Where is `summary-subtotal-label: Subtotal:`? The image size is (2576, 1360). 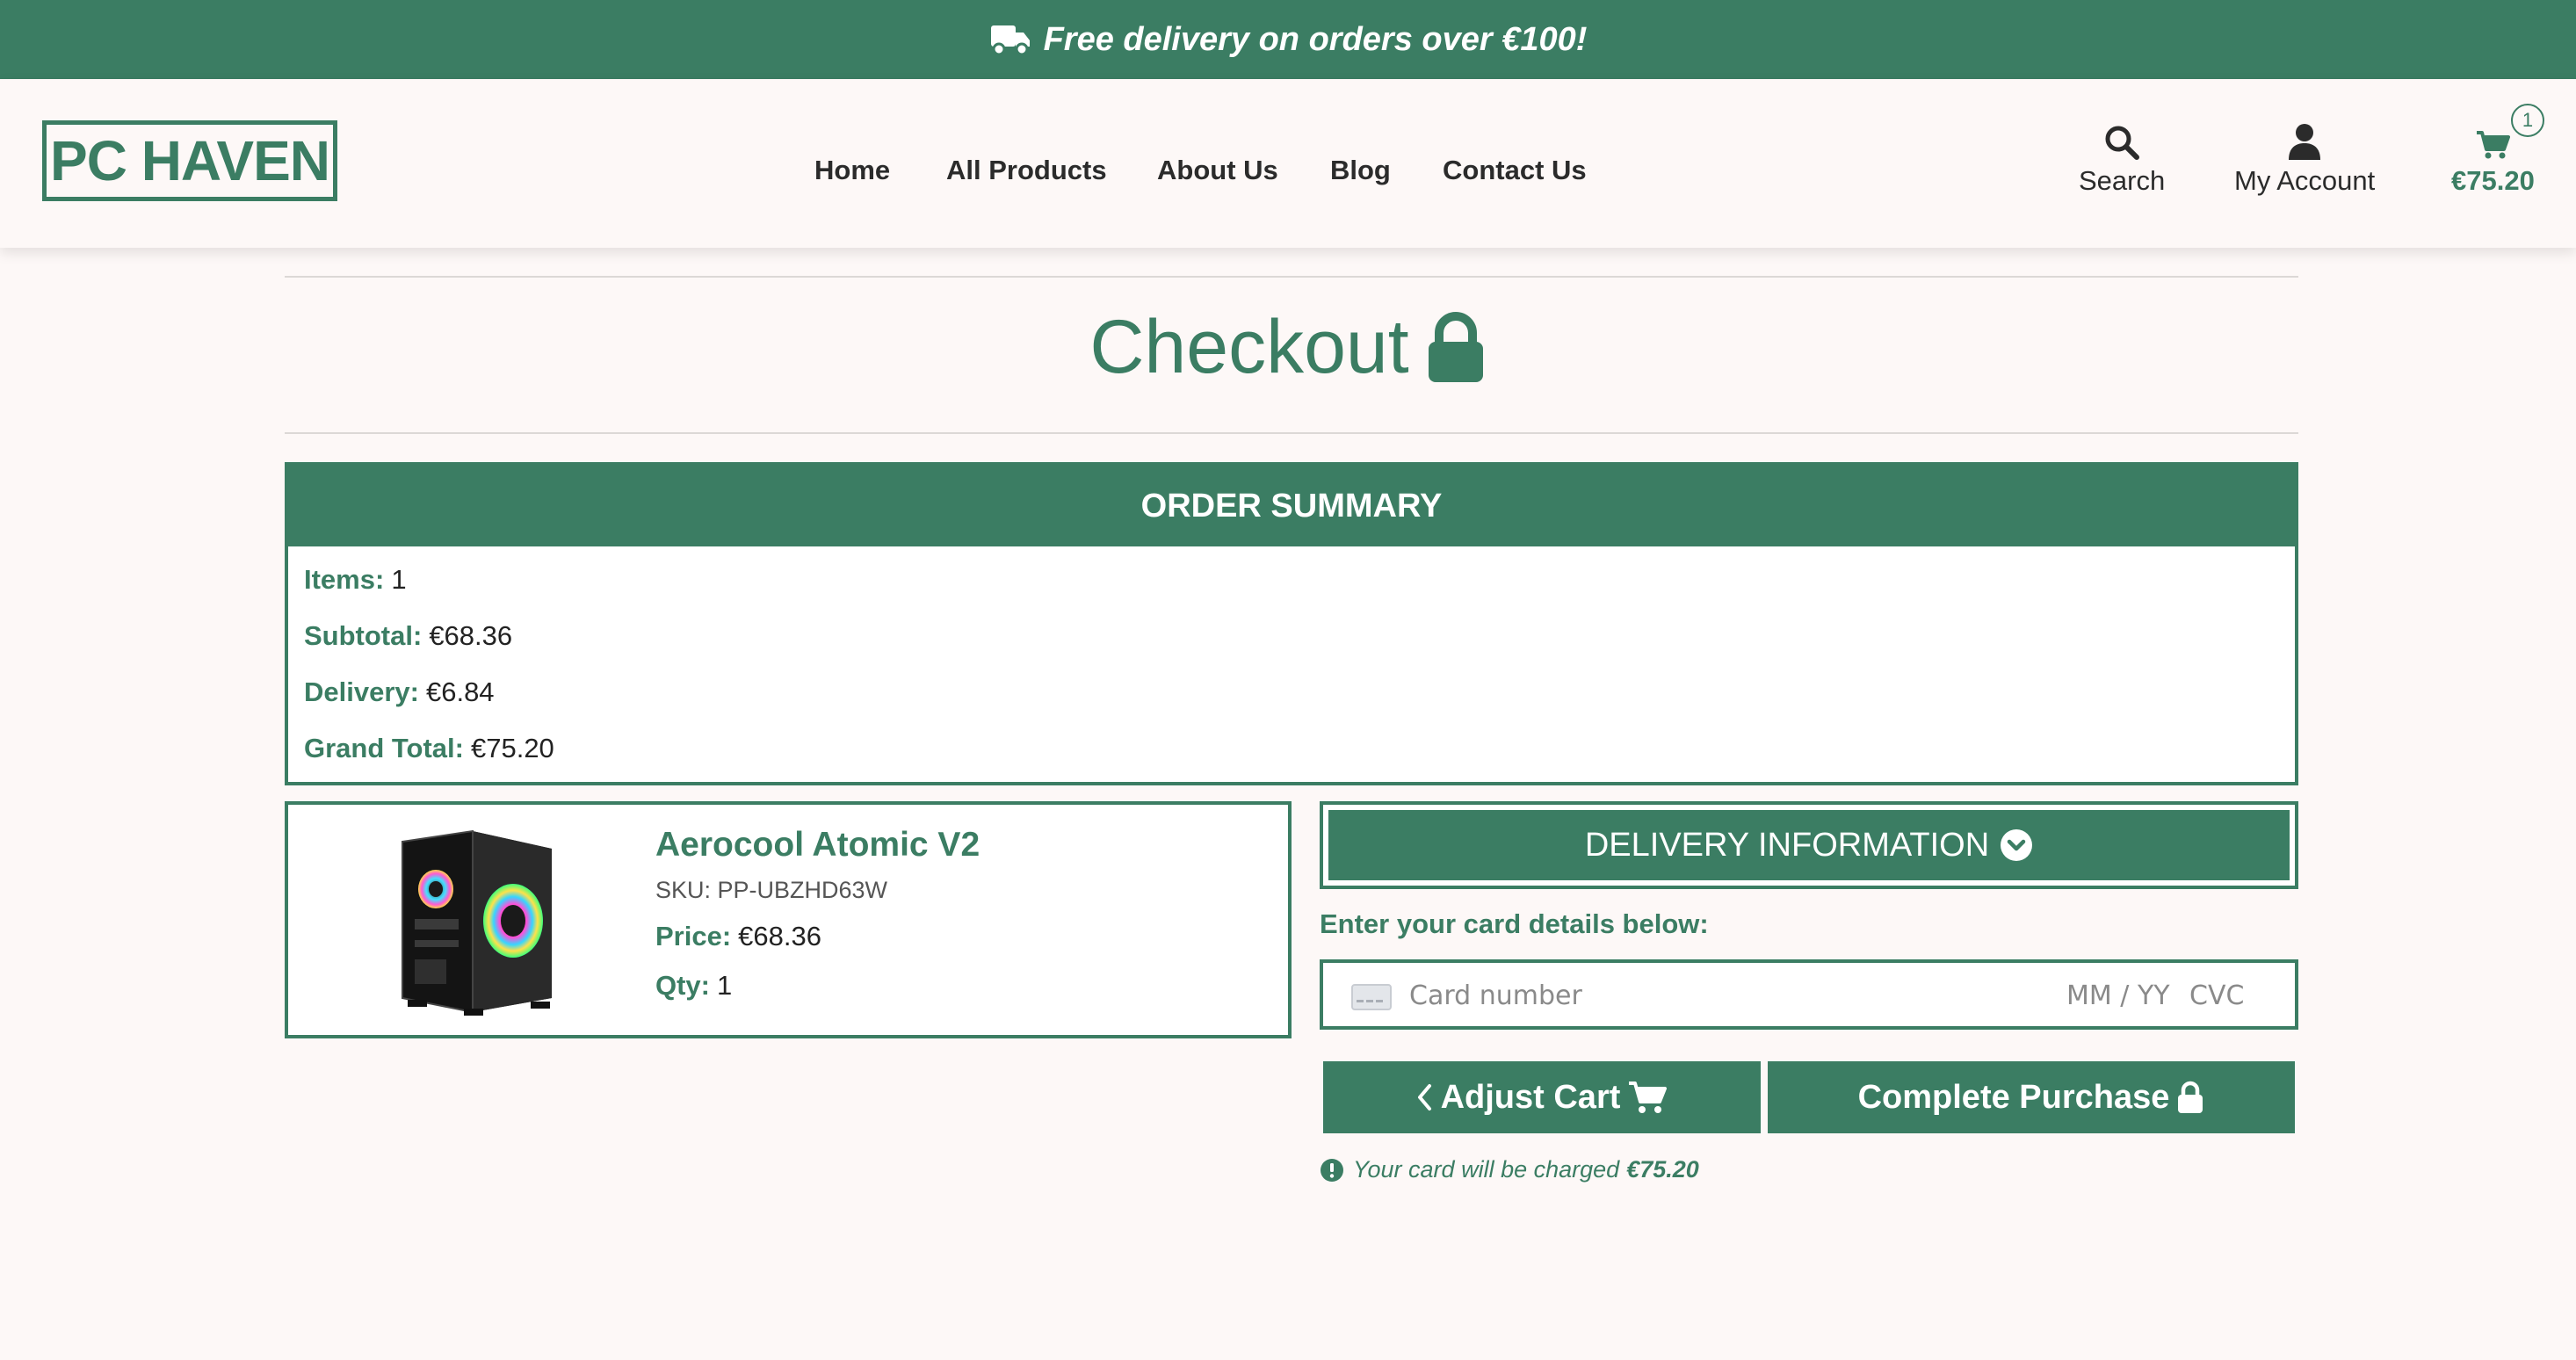
summary-subtotal-label: Subtotal: is located at coordinates (363, 635).